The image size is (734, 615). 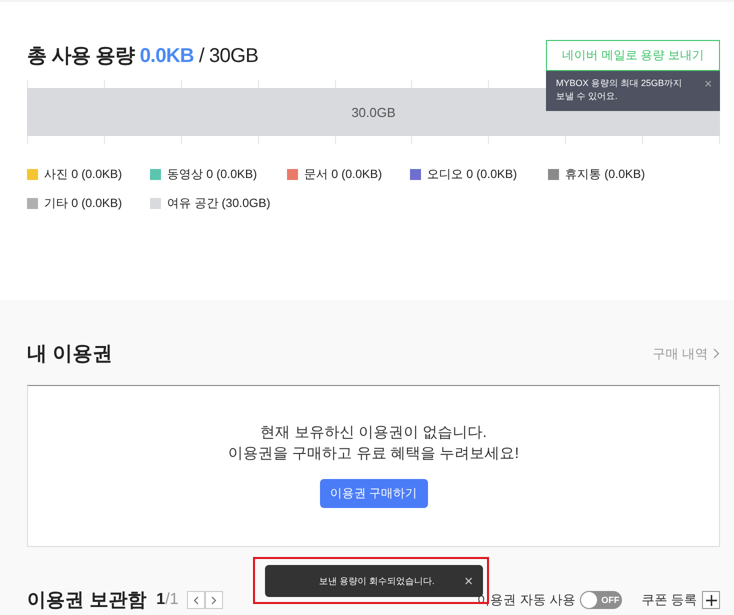 What do you see at coordinates (167, 600) in the screenshot?
I see `page-counter: 1/1` at bounding box center [167, 600].